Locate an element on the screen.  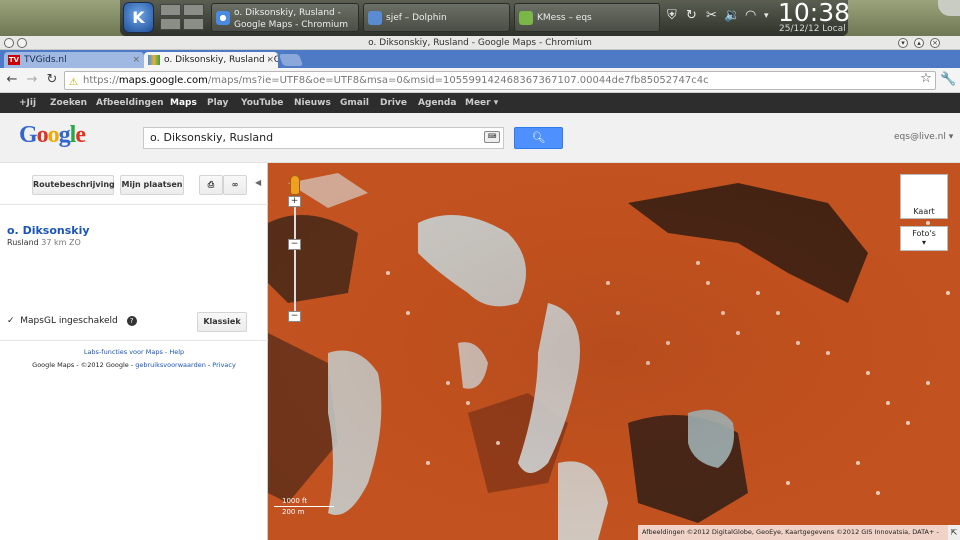
account-menu: eqs@live.nl ▾ is located at coordinates (923, 137).